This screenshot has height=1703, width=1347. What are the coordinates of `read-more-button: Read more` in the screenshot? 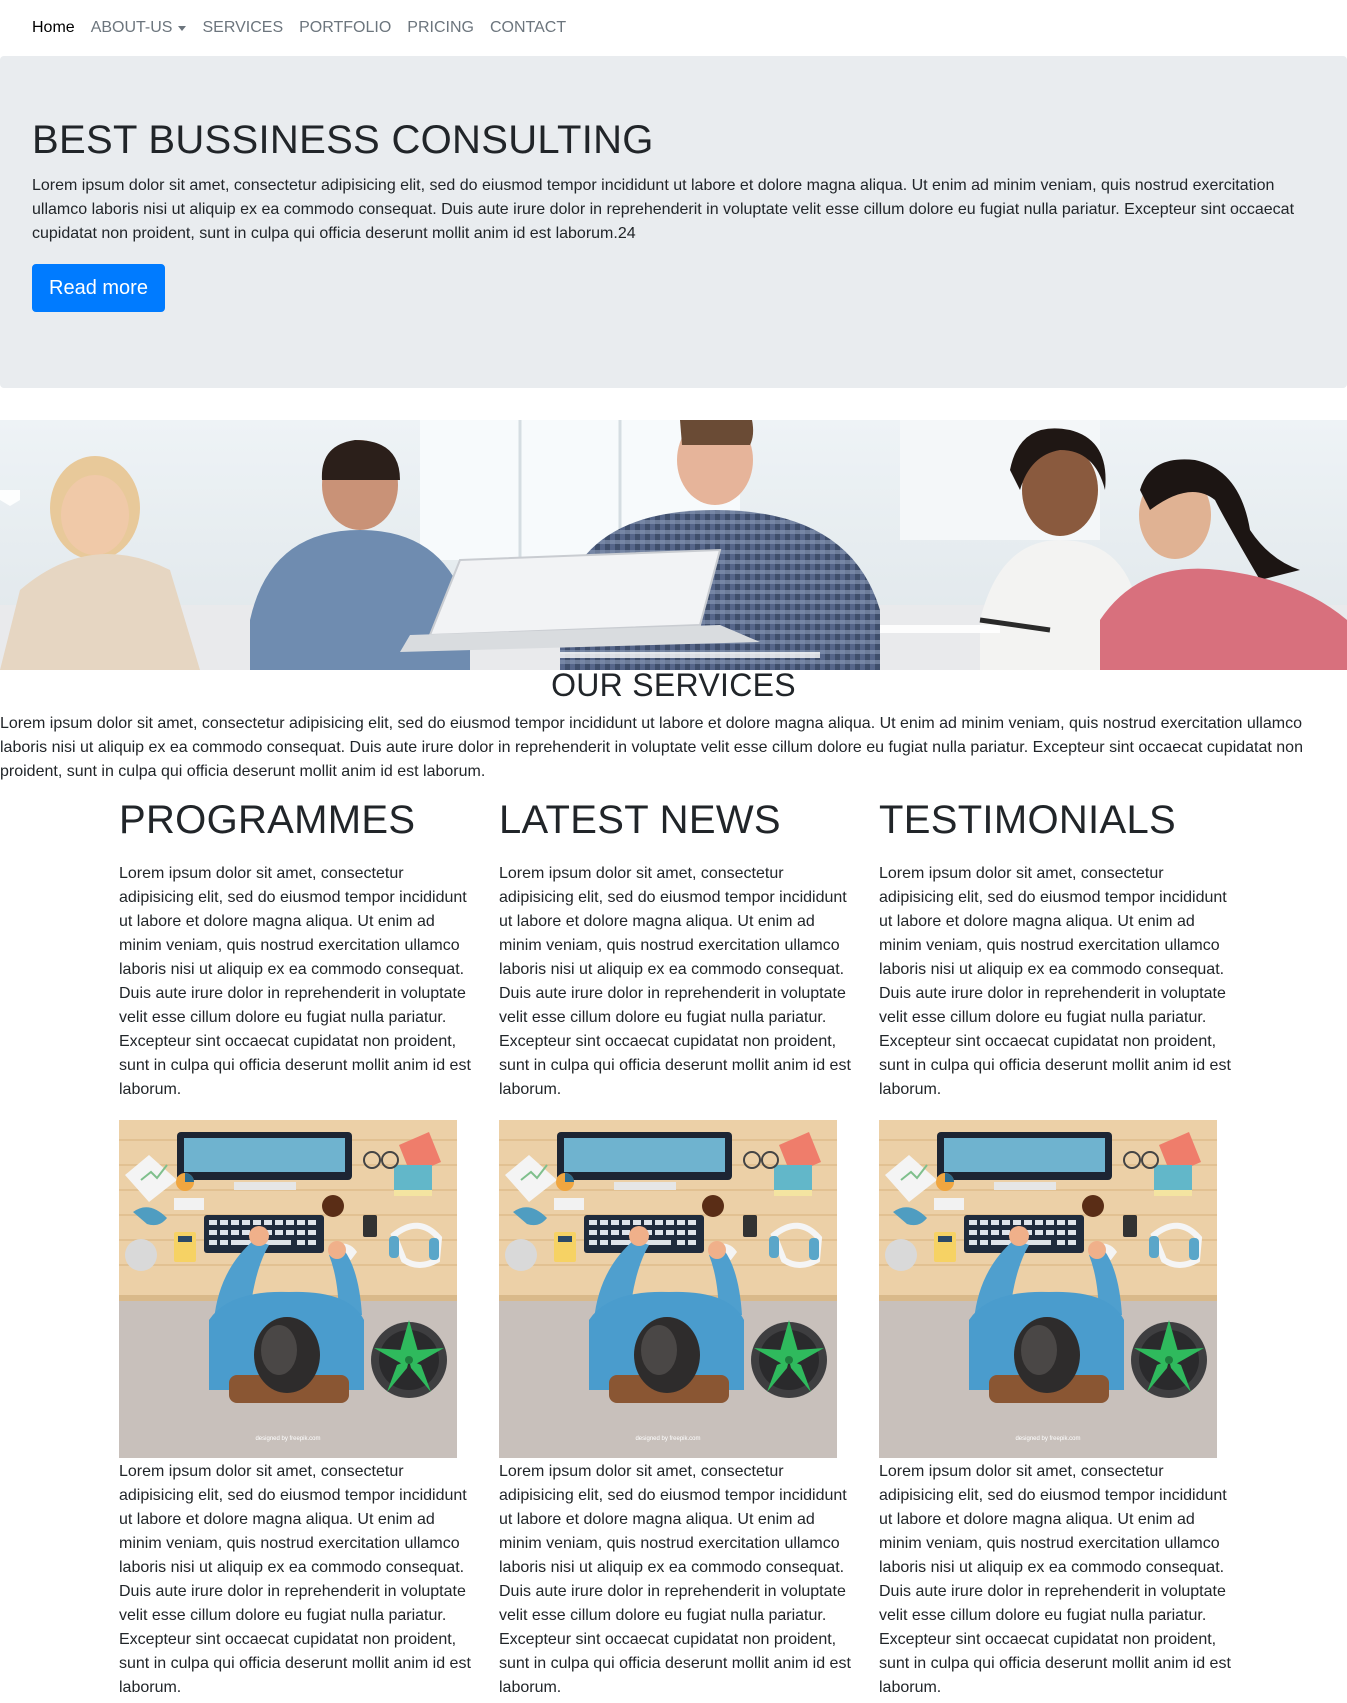 It's located at (98, 288).